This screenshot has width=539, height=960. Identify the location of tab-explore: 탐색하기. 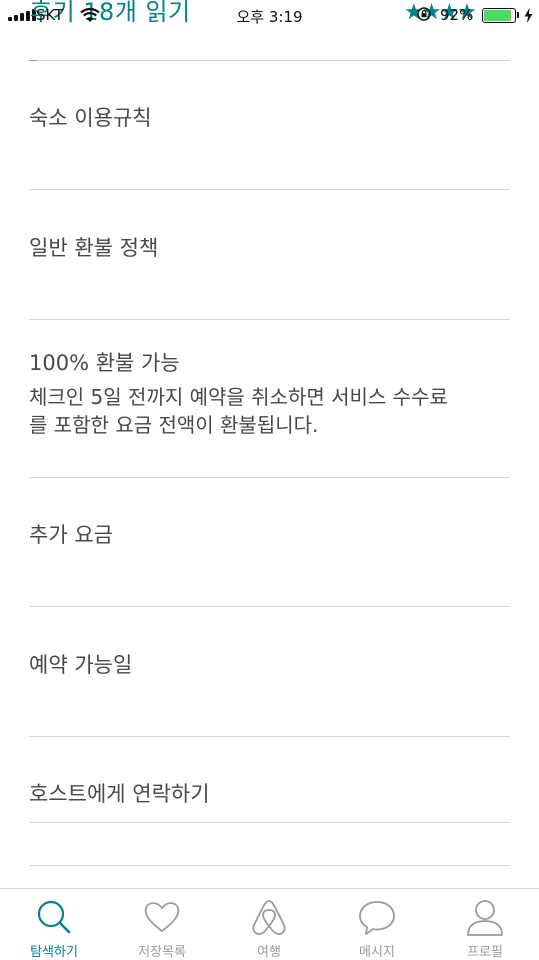
(54, 924).